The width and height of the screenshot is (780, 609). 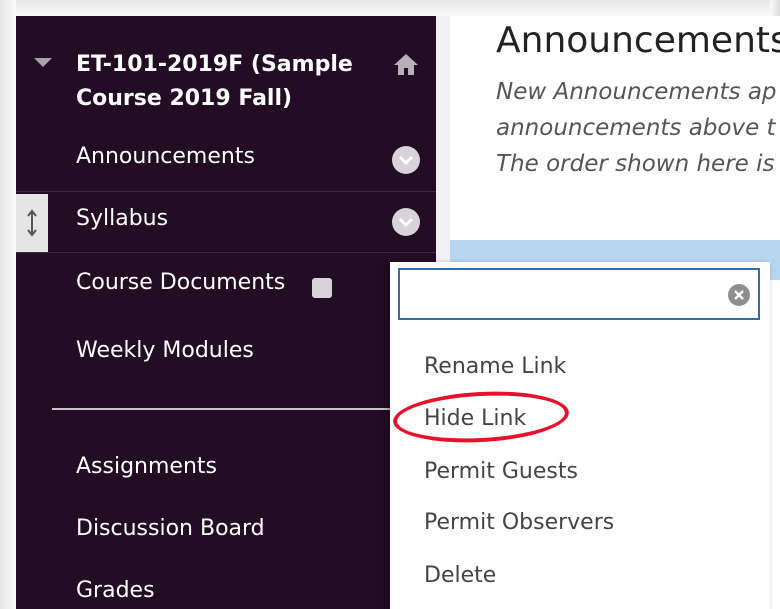 What do you see at coordinates (146, 466) in the screenshot?
I see `sidebar-item-label: Assignments` at bounding box center [146, 466].